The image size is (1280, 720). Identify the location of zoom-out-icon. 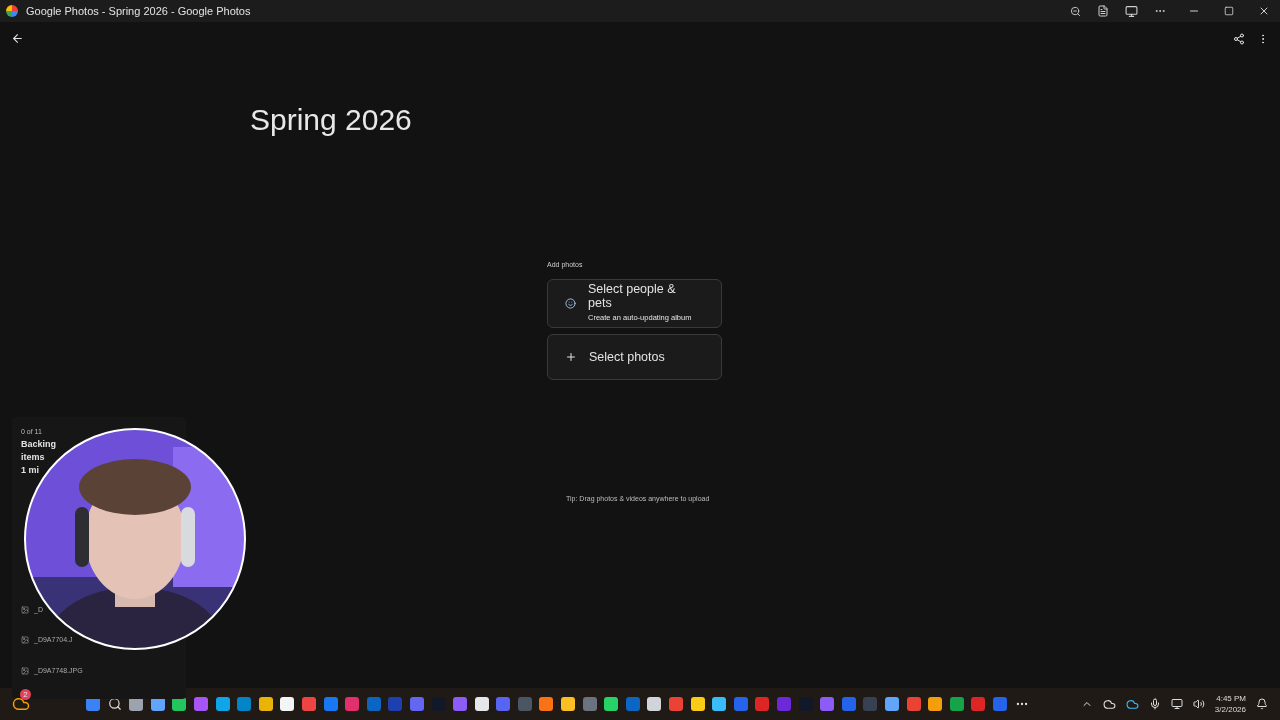
(1075, 11).